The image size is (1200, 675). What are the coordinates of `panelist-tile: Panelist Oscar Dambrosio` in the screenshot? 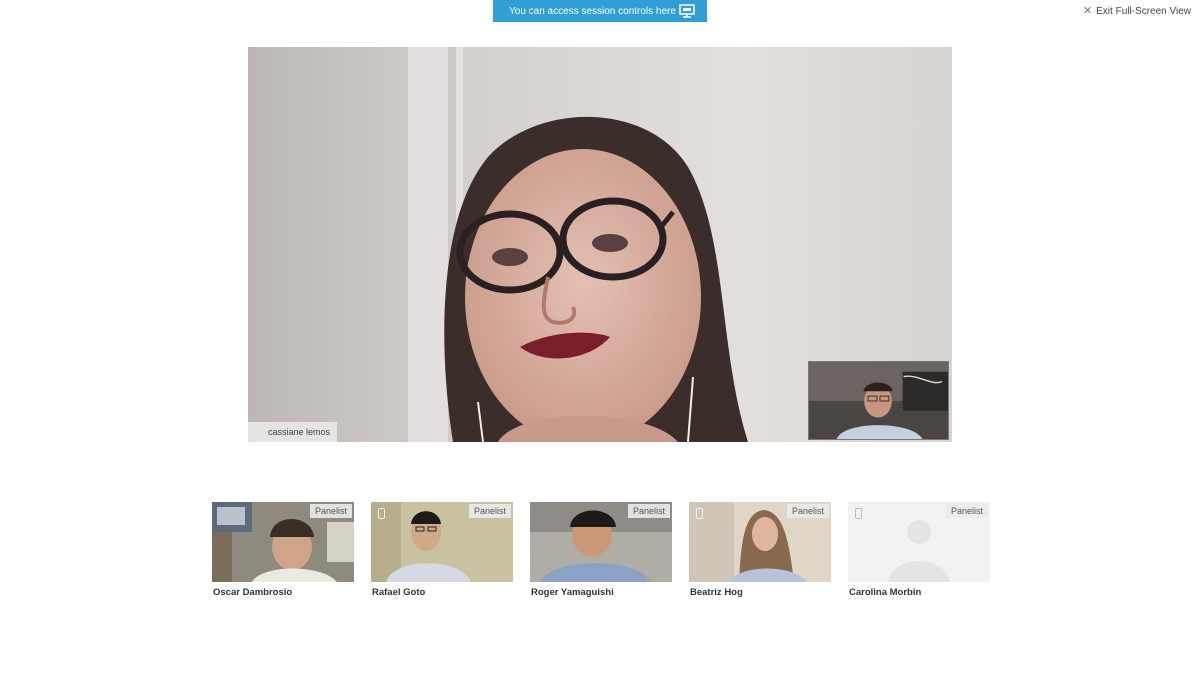 It's located at (283, 550).